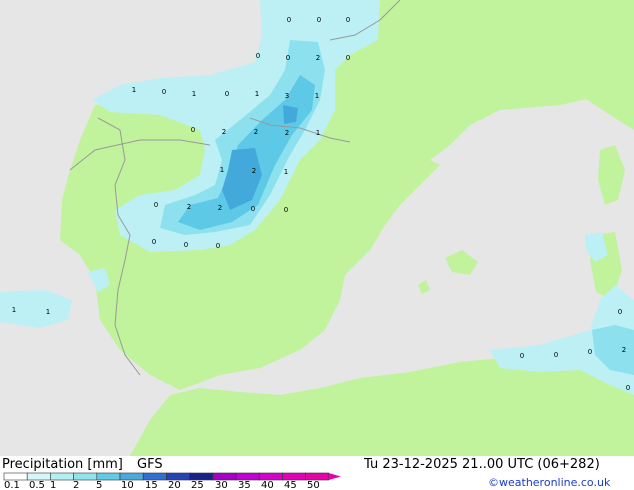 The height and width of the screenshot is (490, 634). What do you see at coordinates (290, 114) in the screenshot?
I see `precip-core-north` at bounding box center [290, 114].